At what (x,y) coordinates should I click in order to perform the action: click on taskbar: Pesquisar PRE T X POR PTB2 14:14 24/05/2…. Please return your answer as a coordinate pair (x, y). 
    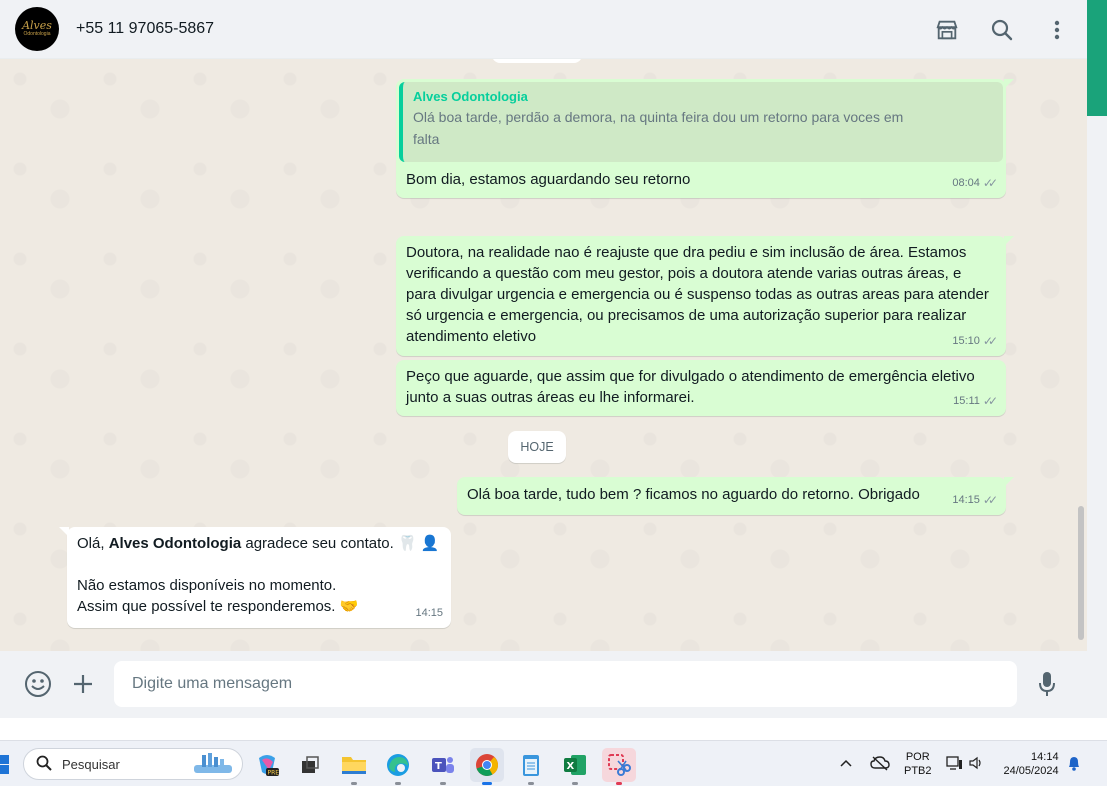
    Looking at the image, I should click on (553, 763).